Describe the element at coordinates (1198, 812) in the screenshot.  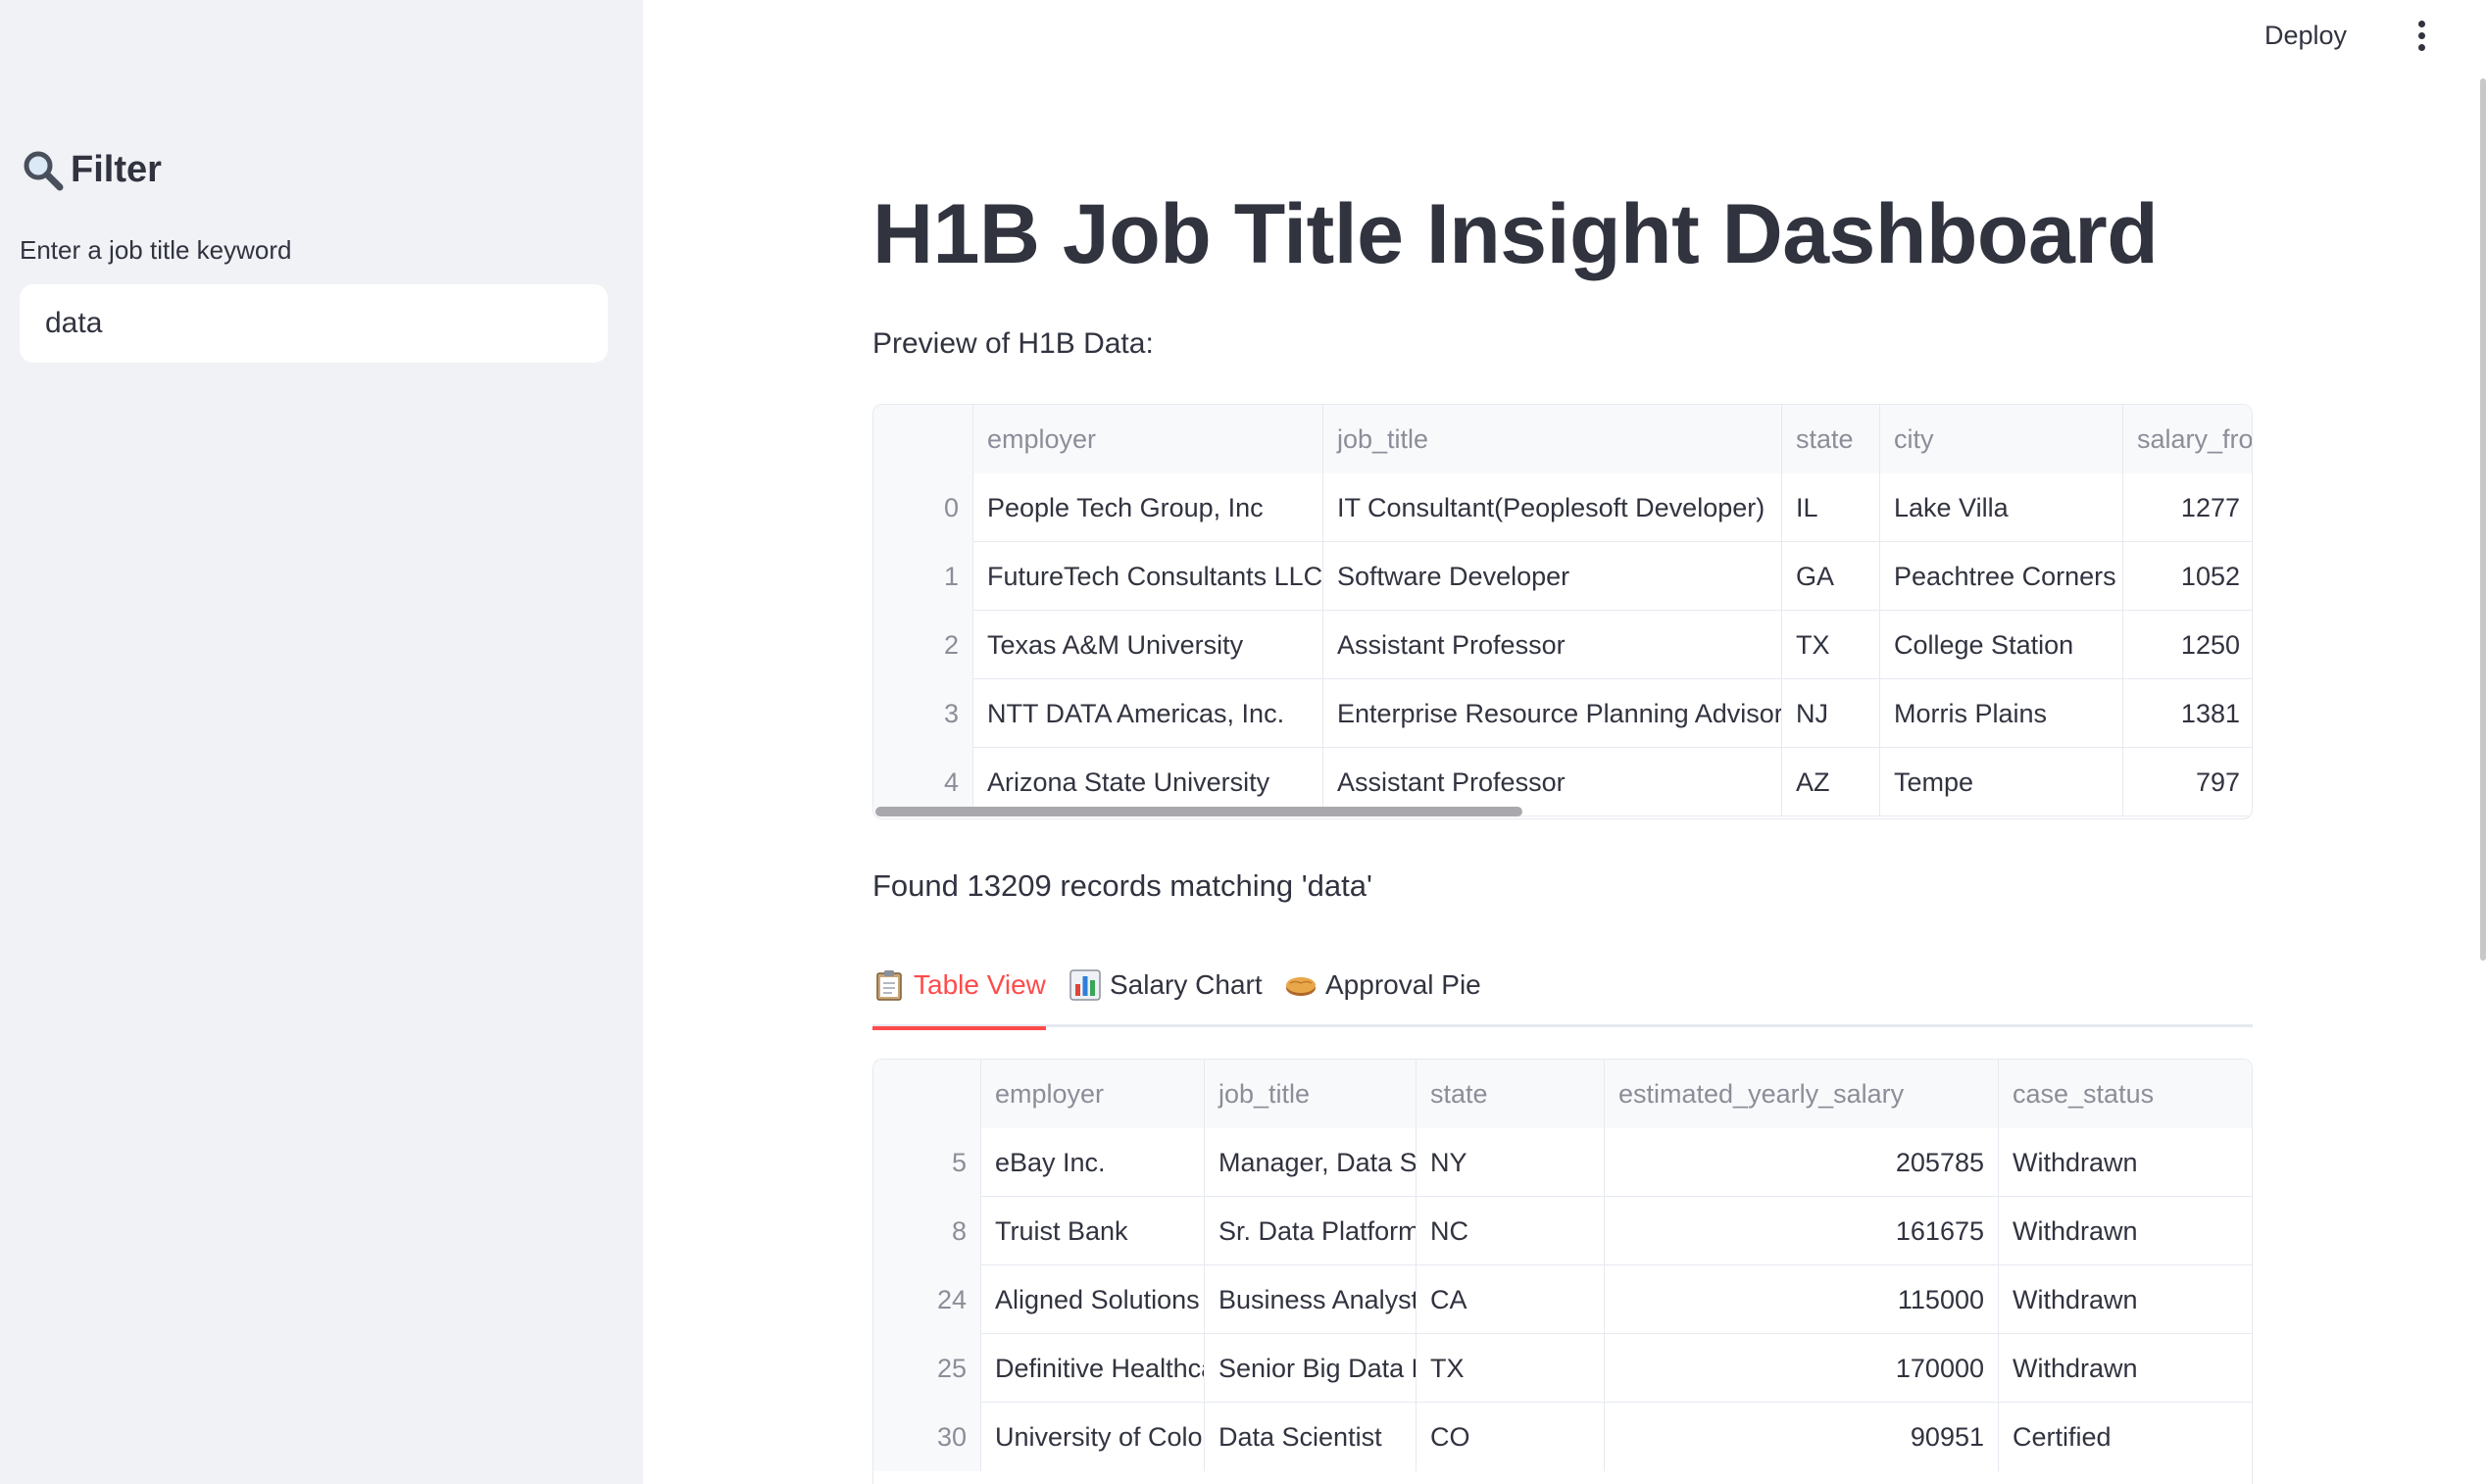
I see `horizontal-scrollbar` at that location.